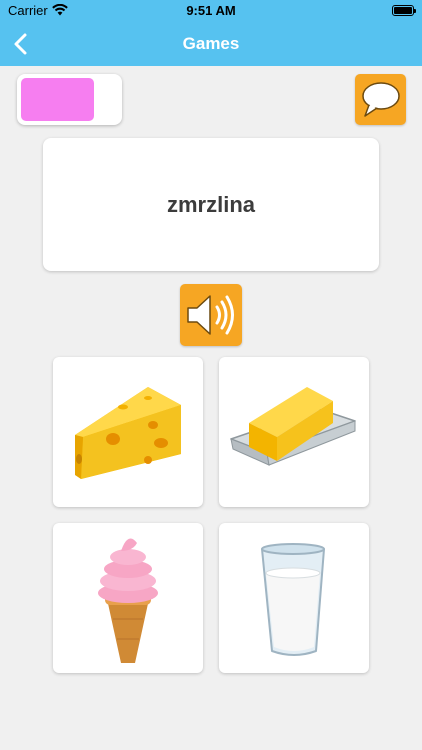 The width and height of the screenshot is (422, 750). I want to click on target-word: zmrzlina, so click(211, 204).